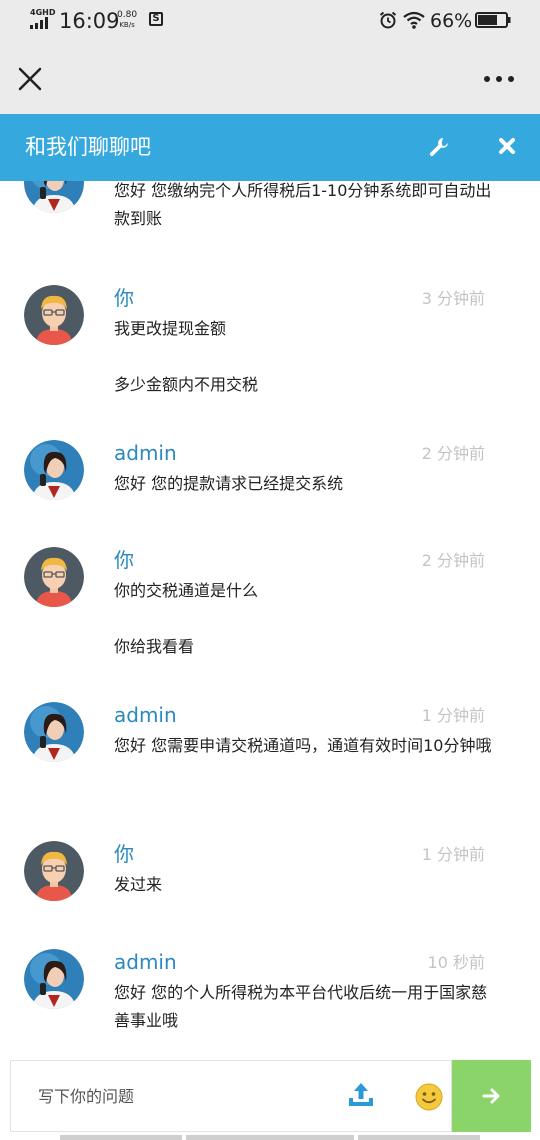  Describe the element at coordinates (439, 147) in the screenshot. I see `wrench-icon` at that location.